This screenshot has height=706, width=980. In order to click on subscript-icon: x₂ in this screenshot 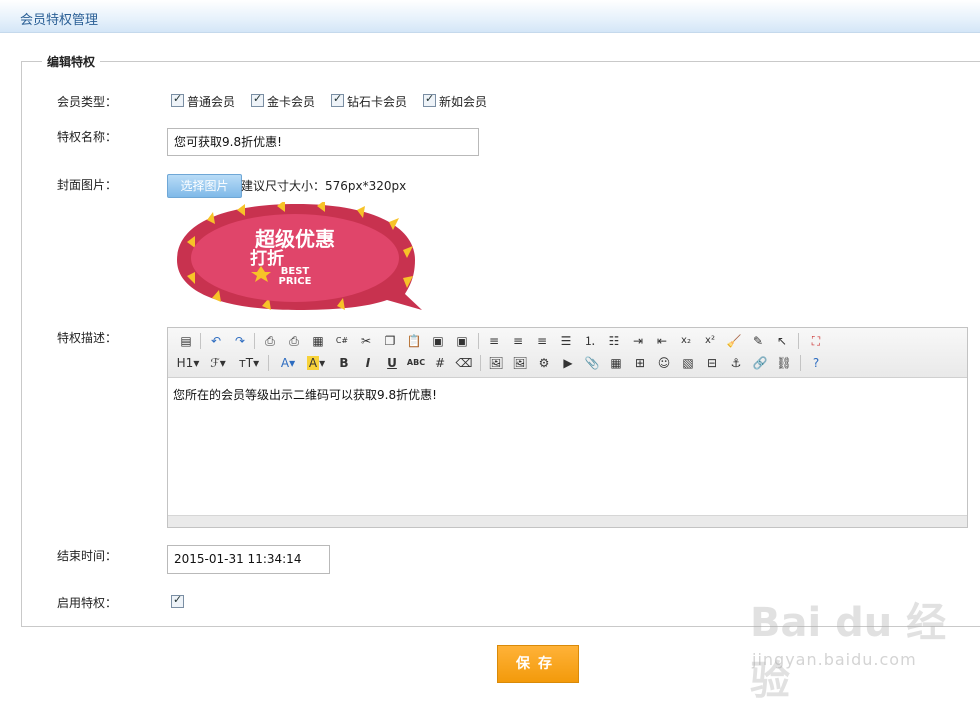, I will do `click(686, 341)`.